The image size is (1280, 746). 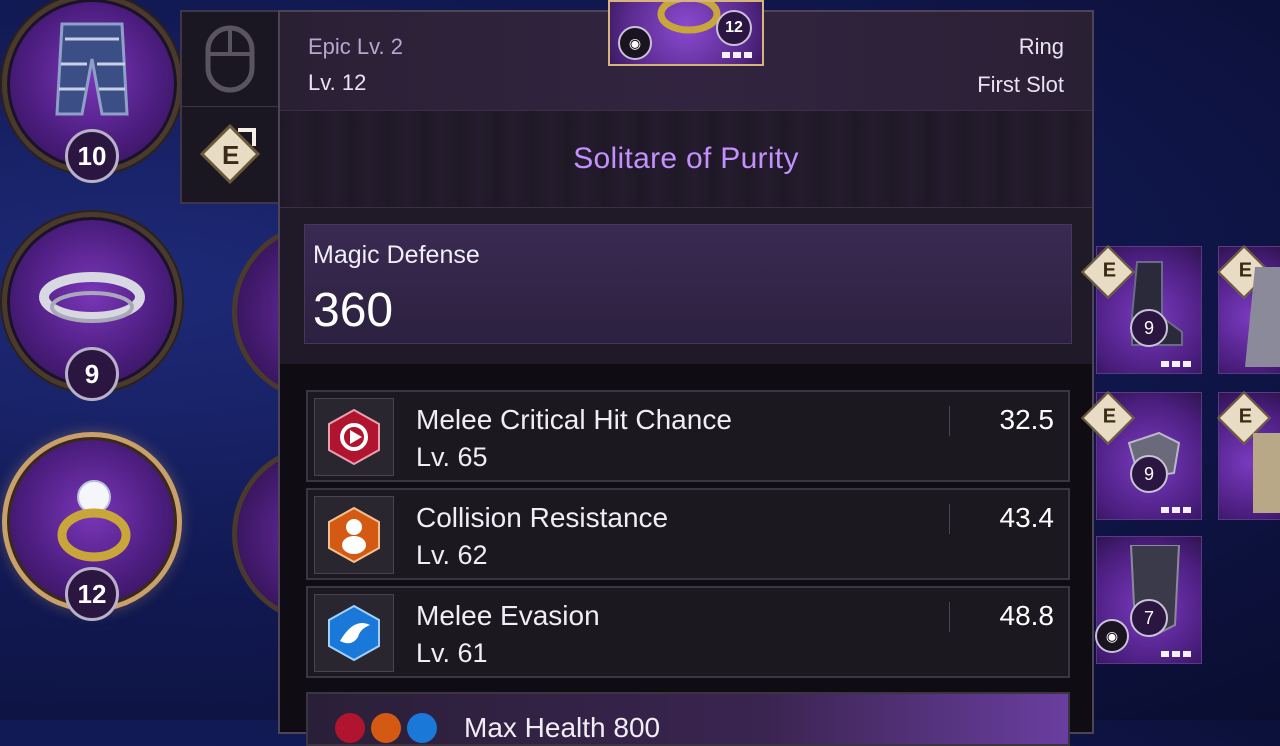 I want to click on bracelet-icon, so click(x=92, y=297).